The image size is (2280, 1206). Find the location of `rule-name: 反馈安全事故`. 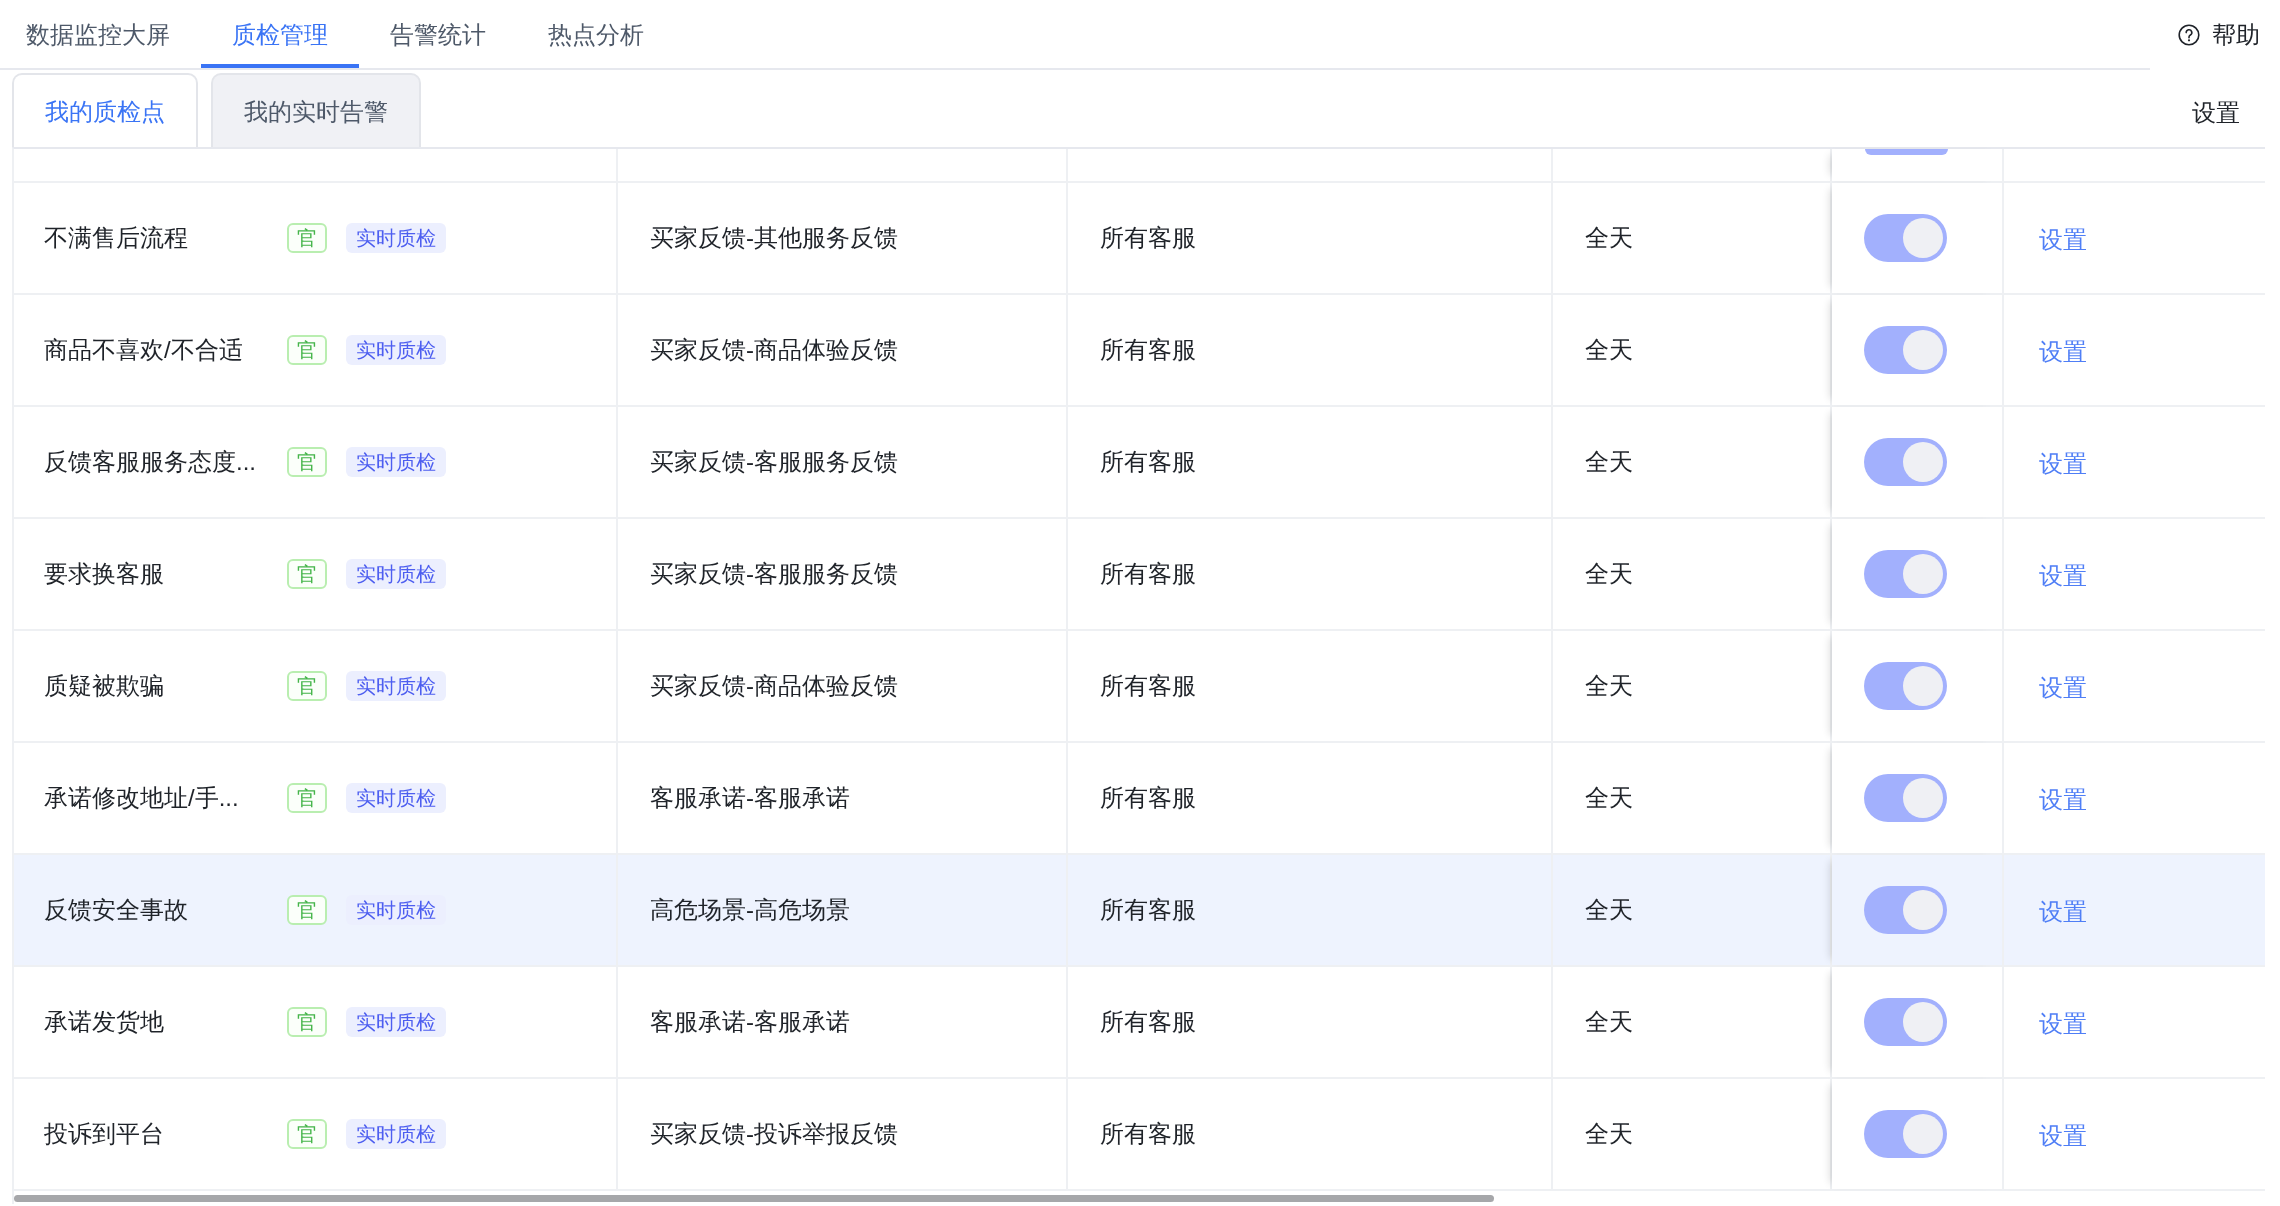

rule-name: 反馈安全事故 is located at coordinates (116, 910).